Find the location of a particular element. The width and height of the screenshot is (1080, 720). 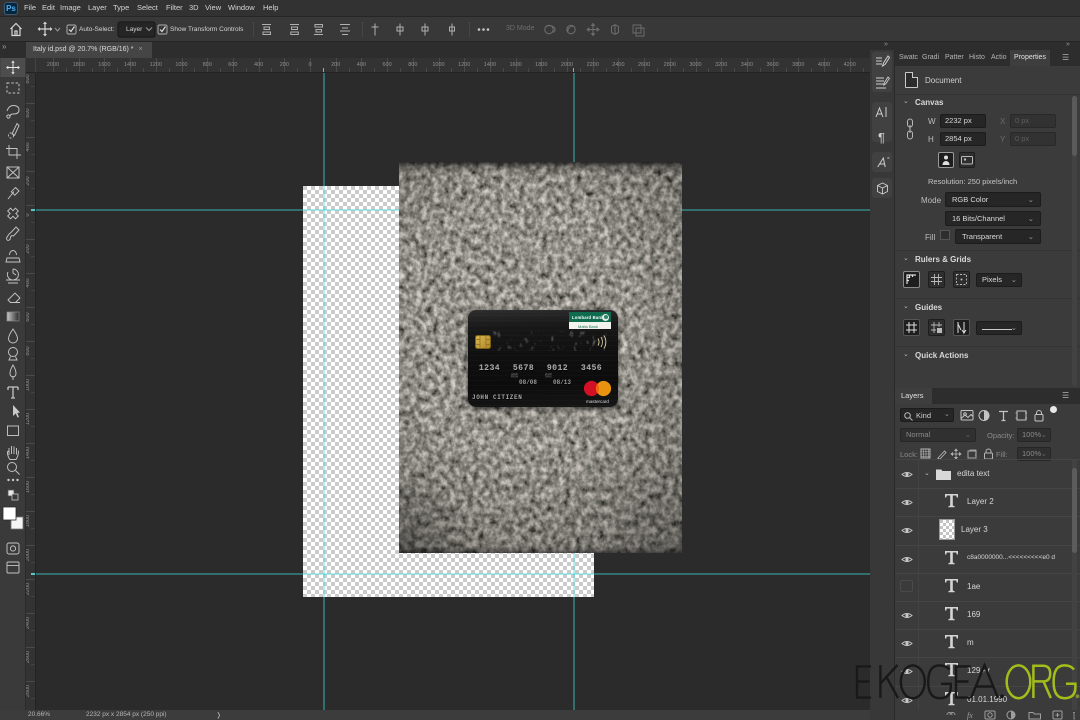

svg-text: fx is located at coordinates (970, 715).